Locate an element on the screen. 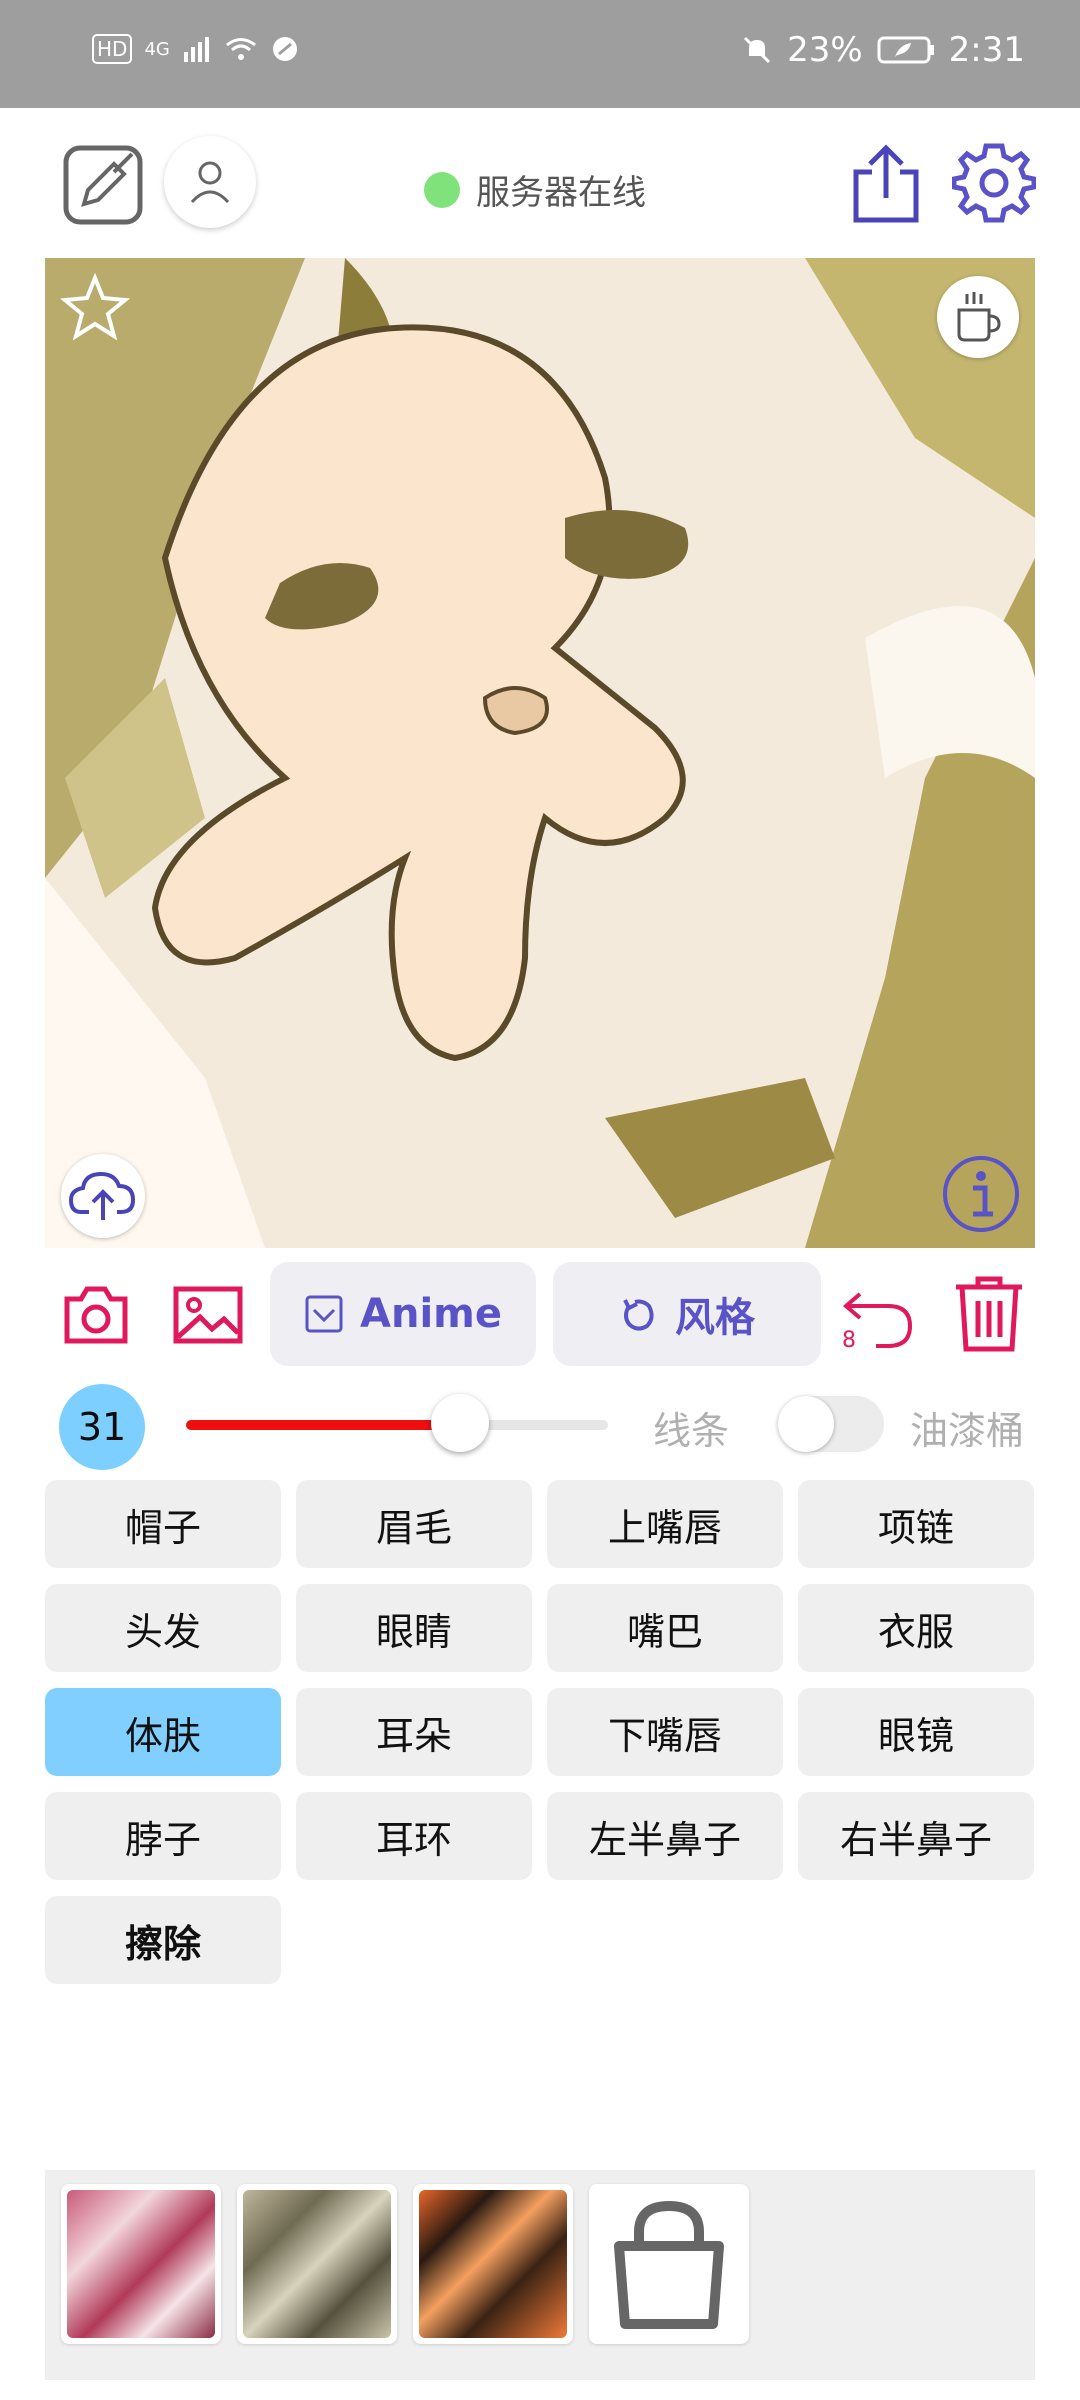  battery-icon is located at coordinates (905, 50).